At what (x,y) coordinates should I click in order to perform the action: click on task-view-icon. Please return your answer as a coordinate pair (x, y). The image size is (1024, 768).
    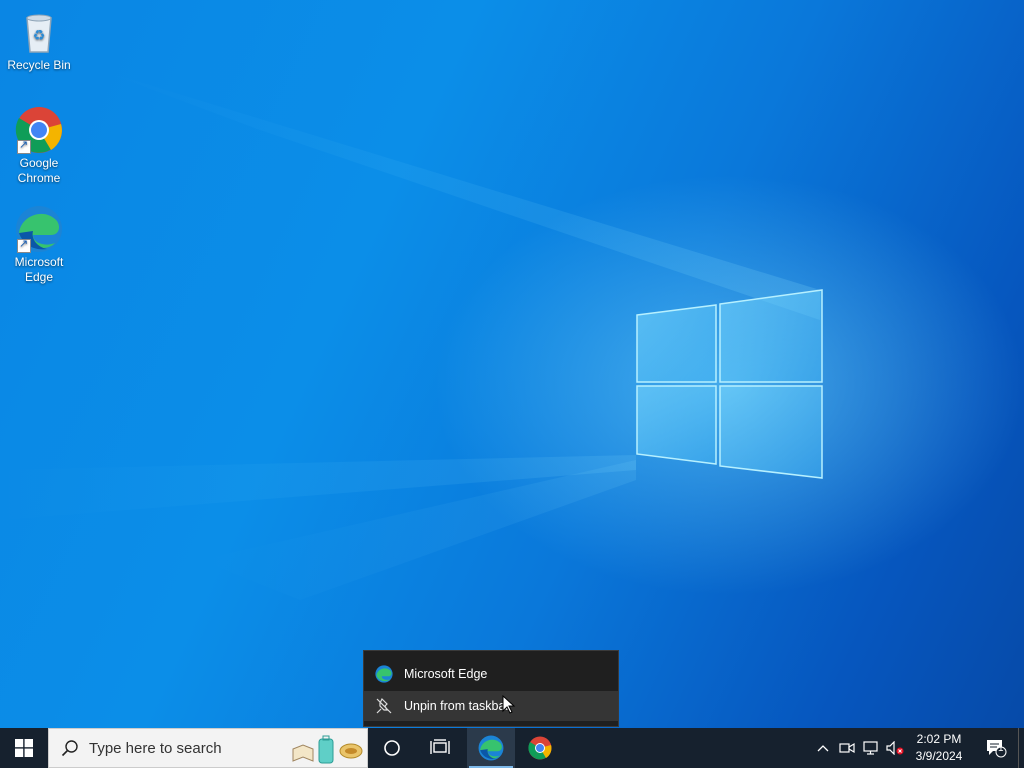
    Looking at the image, I should click on (440, 746).